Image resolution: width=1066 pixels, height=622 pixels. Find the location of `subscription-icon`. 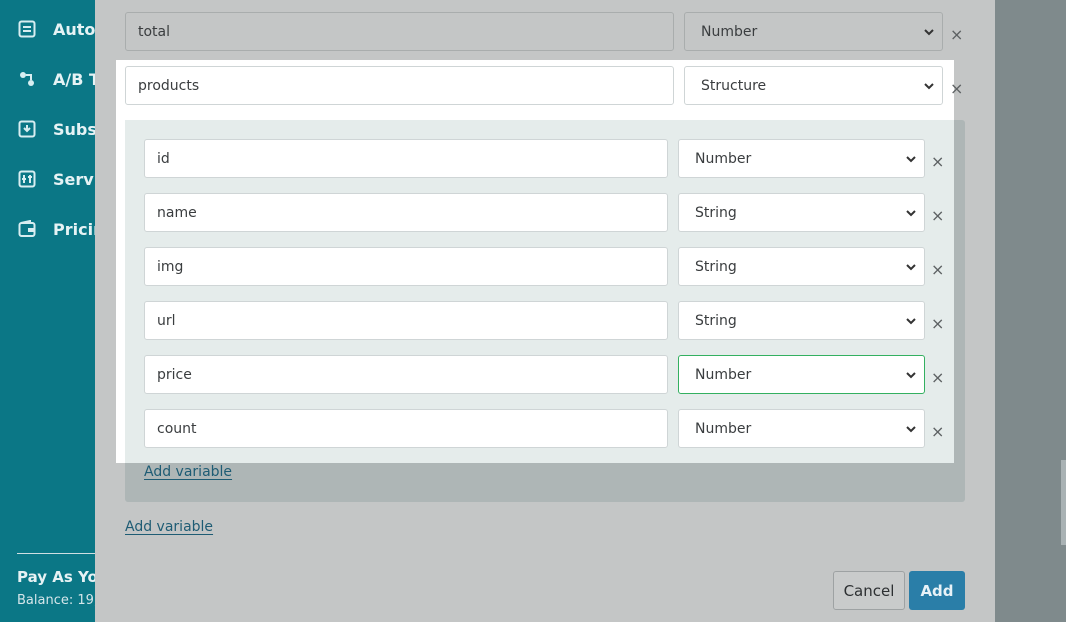

subscription-icon is located at coordinates (27, 129).